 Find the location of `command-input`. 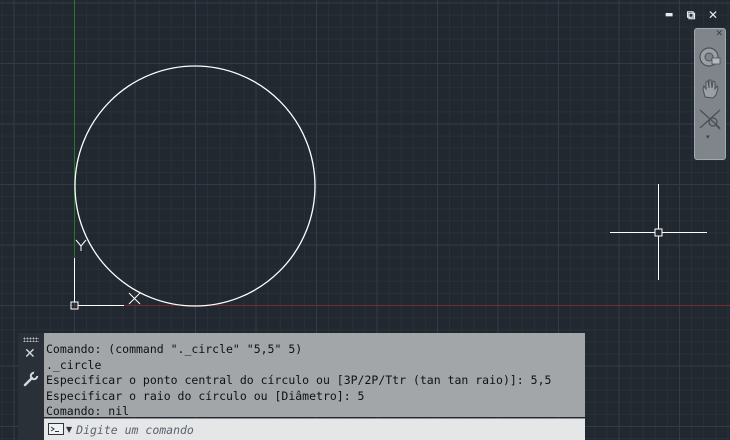

command-input is located at coordinates (330, 429).